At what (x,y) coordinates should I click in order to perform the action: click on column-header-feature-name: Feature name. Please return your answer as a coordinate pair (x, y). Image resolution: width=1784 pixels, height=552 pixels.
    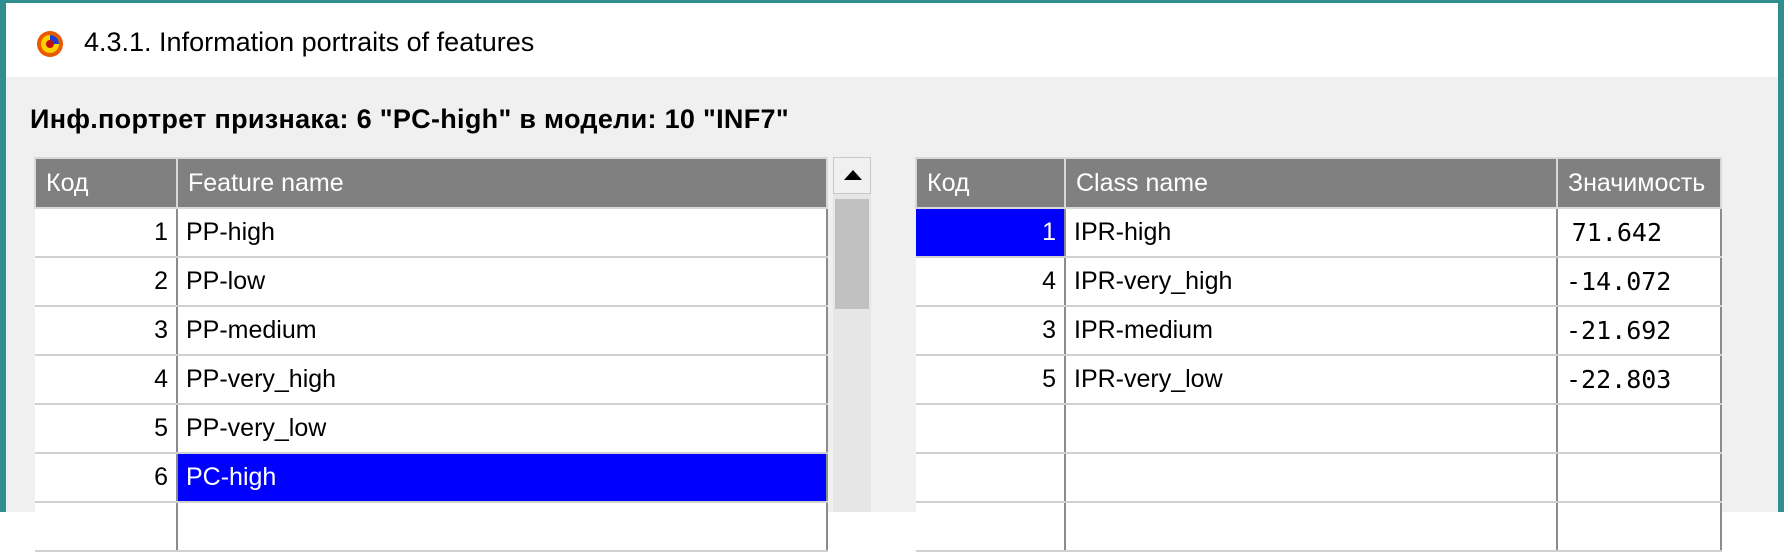
    Looking at the image, I should click on (502, 183).